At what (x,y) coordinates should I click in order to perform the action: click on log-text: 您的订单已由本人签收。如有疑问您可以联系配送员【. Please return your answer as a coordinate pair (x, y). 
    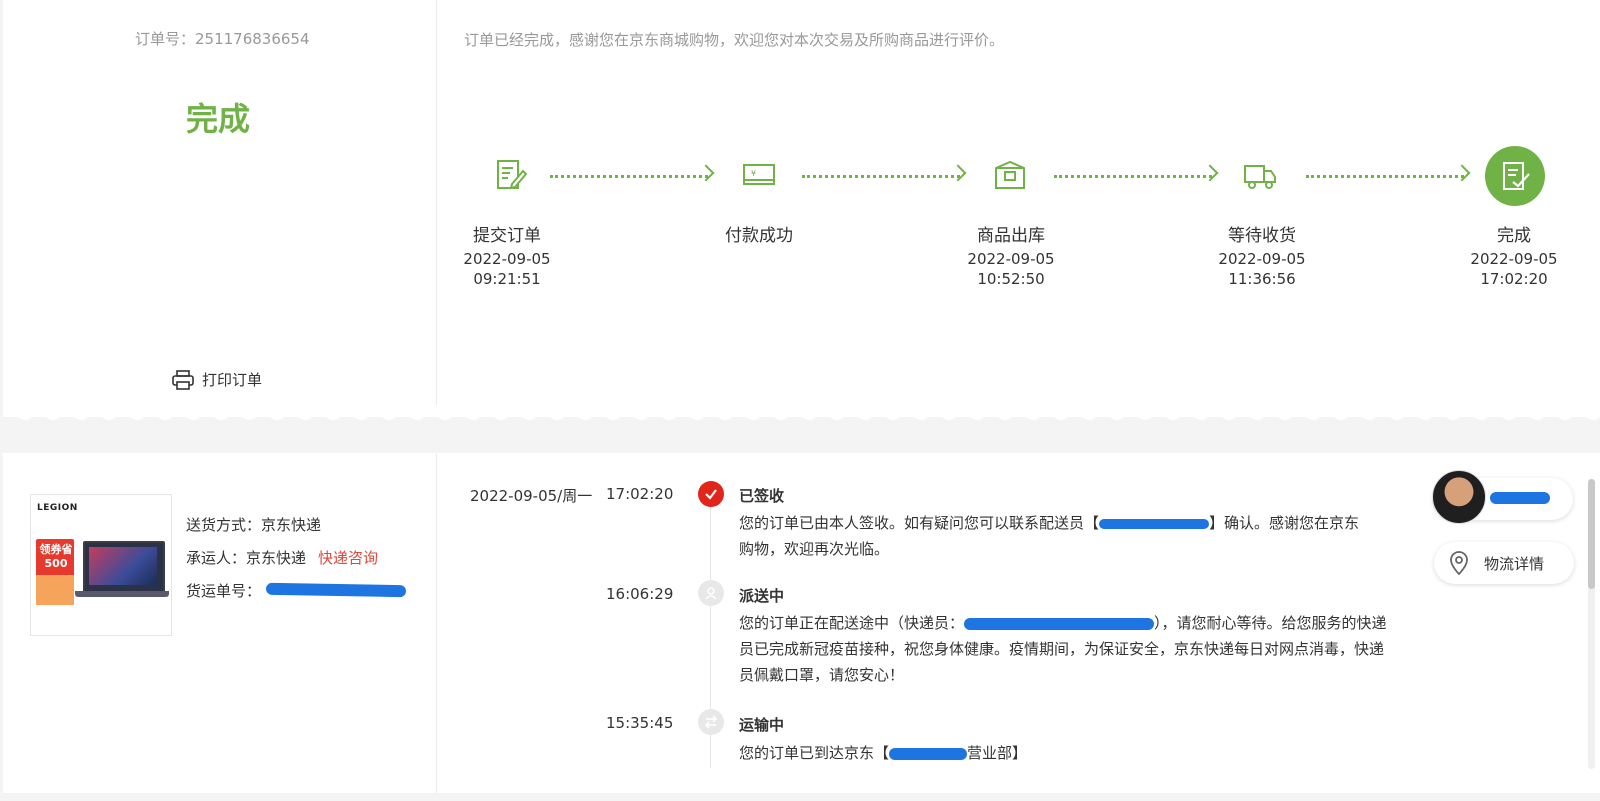
    Looking at the image, I should click on (919, 523).